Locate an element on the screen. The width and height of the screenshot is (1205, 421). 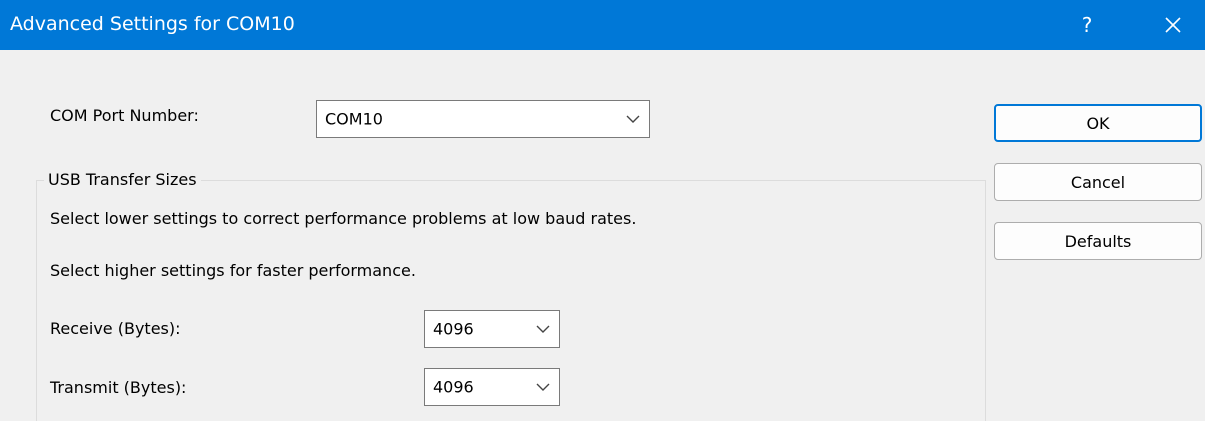
receive-label: Receive (Bytes): is located at coordinates (115, 328).